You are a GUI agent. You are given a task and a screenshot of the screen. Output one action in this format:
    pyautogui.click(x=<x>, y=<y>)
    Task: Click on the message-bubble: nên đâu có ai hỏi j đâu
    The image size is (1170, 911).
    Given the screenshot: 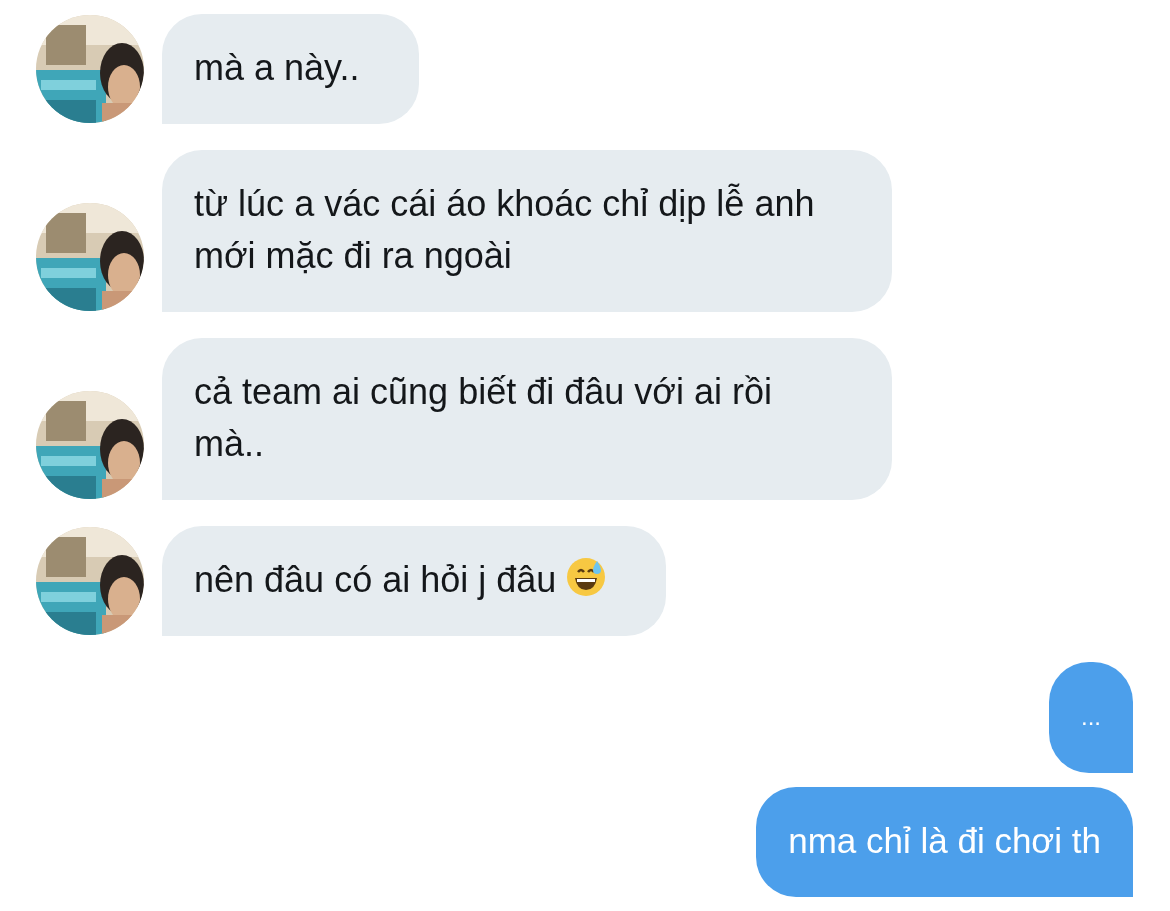 What is the action you would take?
    pyautogui.click(x=414, y=581)
    